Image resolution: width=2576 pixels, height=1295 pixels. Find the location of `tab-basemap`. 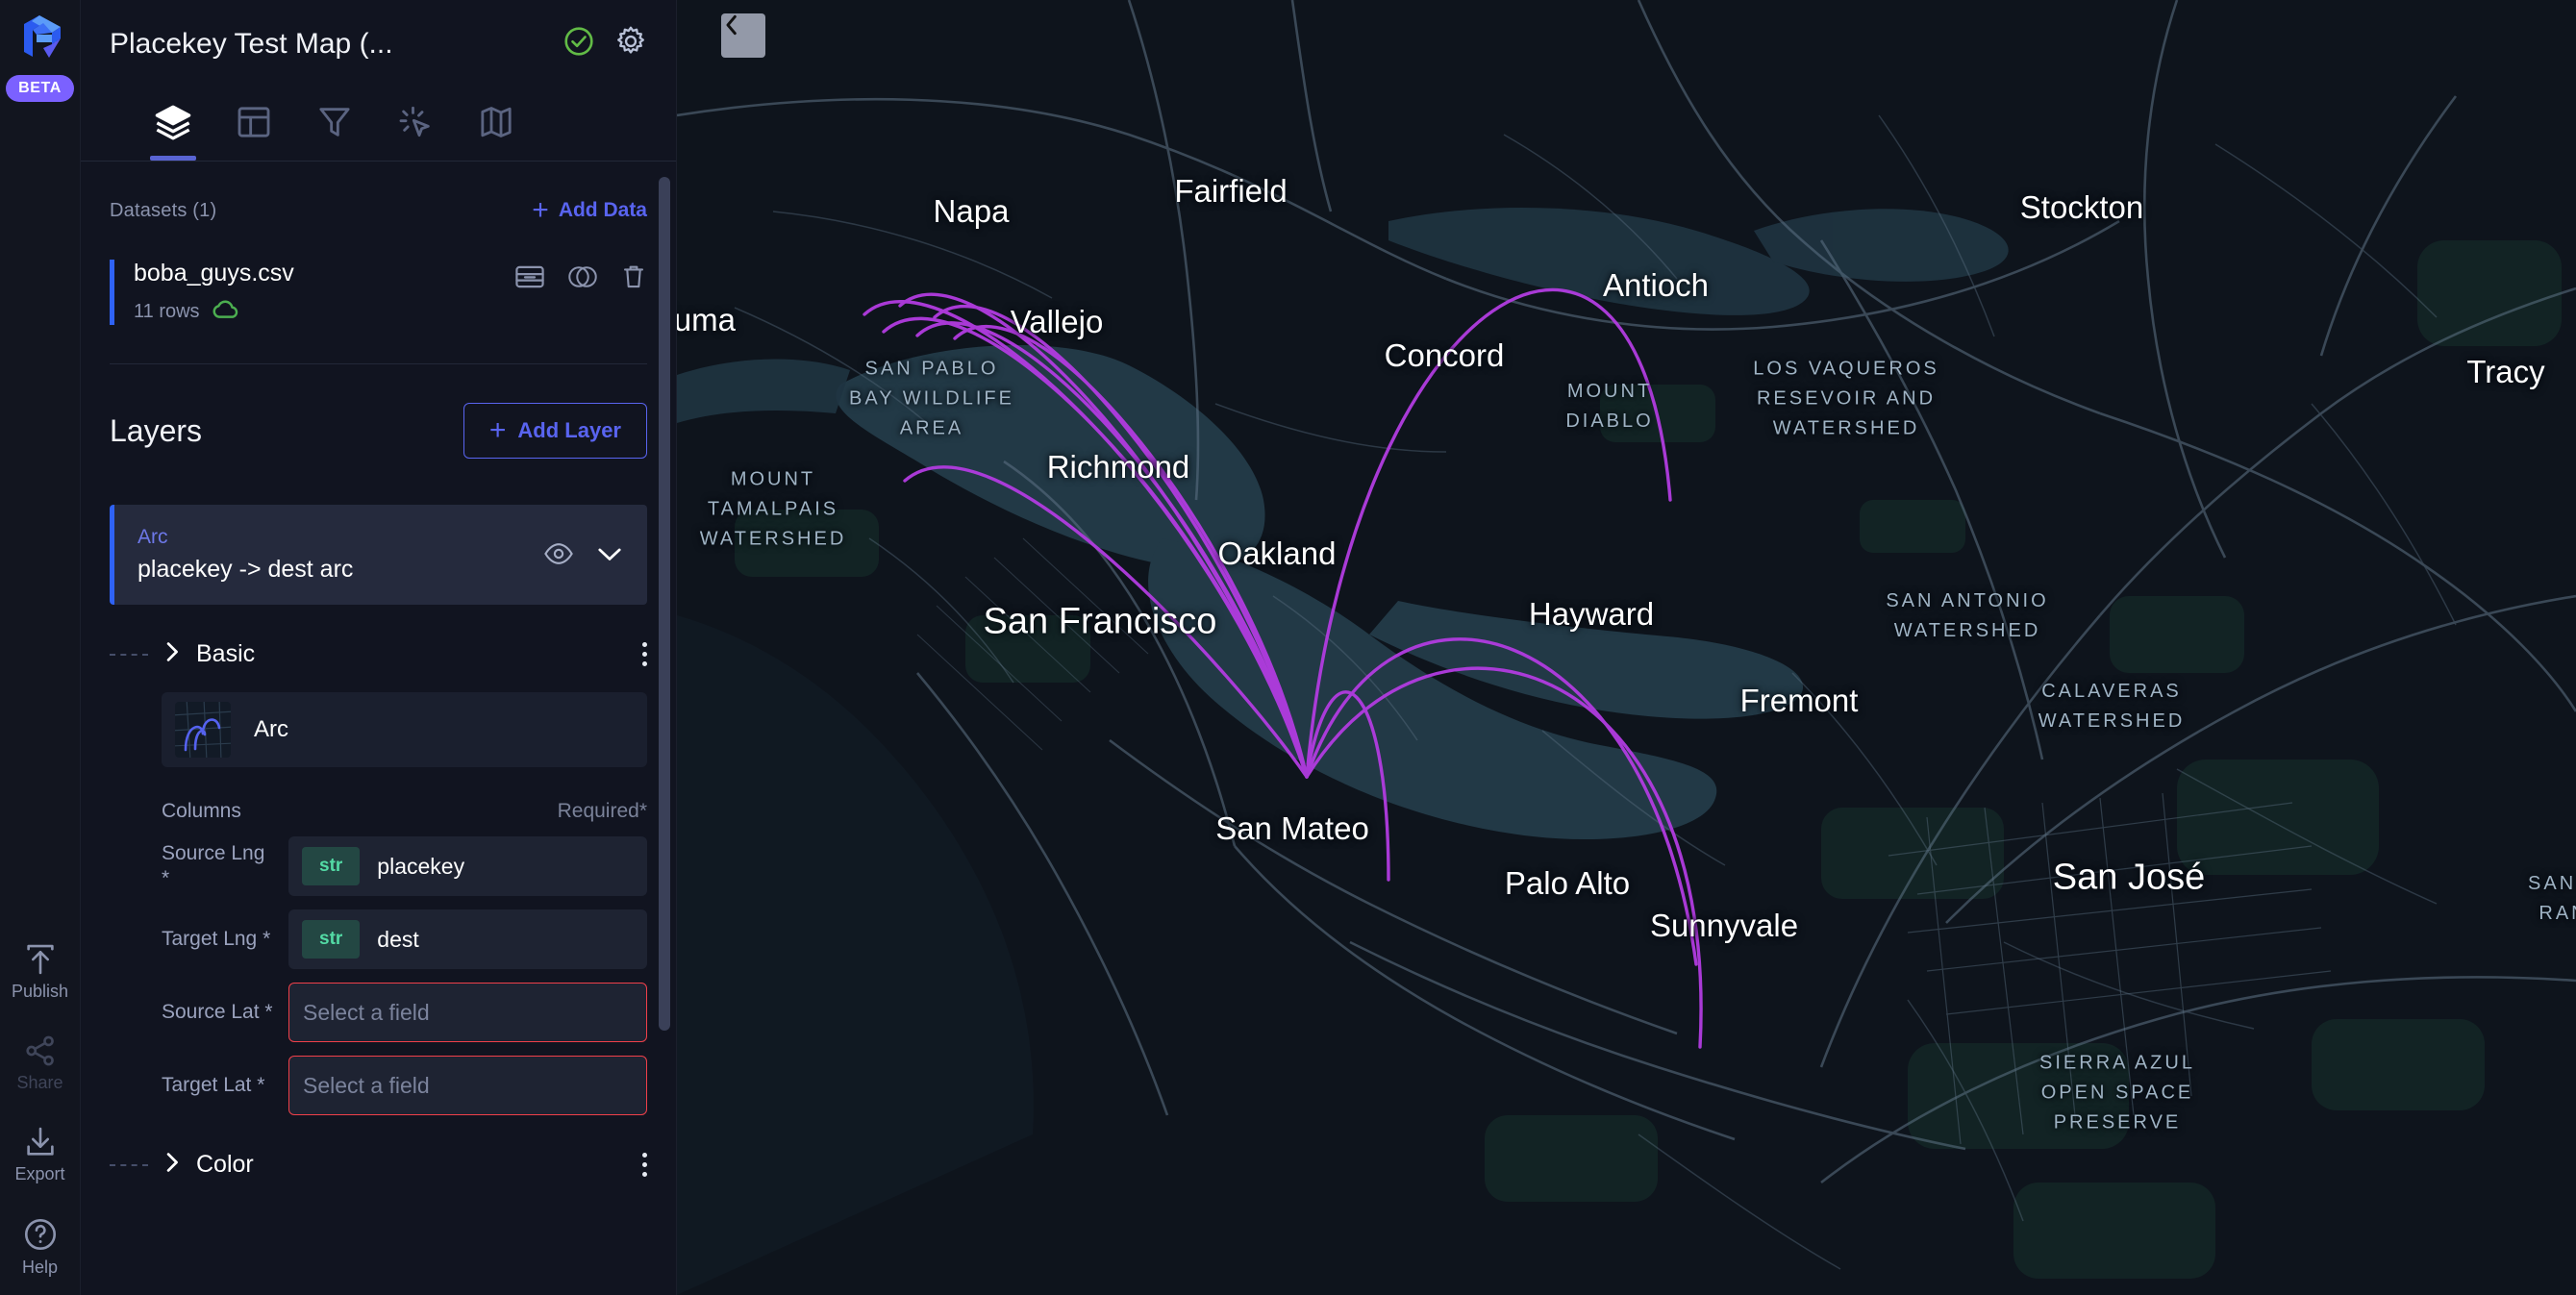

tab-basemap is located at coordinates (496, 124).